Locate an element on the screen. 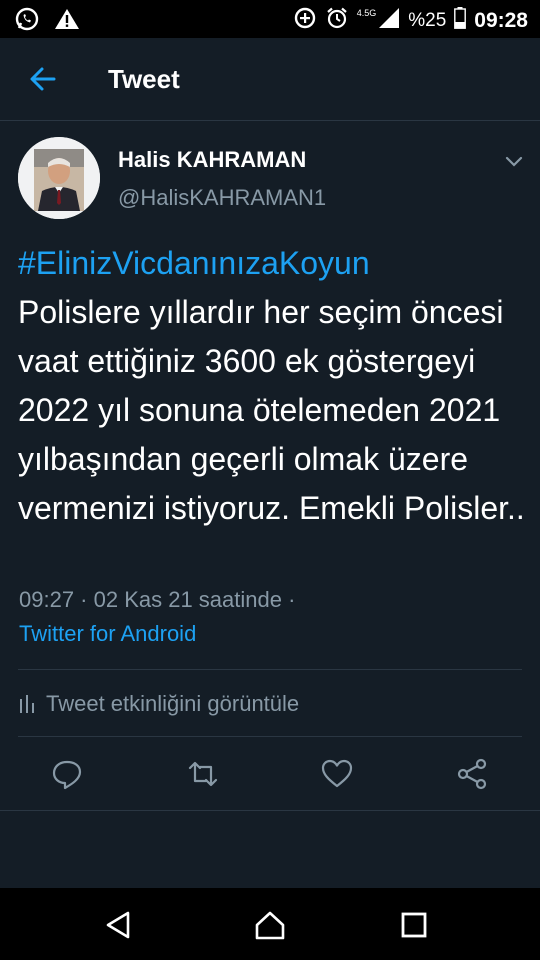 The image size is (540, 960). status-right-icons: 4.5G %25 09:28 is located at coordinates (410, 20).